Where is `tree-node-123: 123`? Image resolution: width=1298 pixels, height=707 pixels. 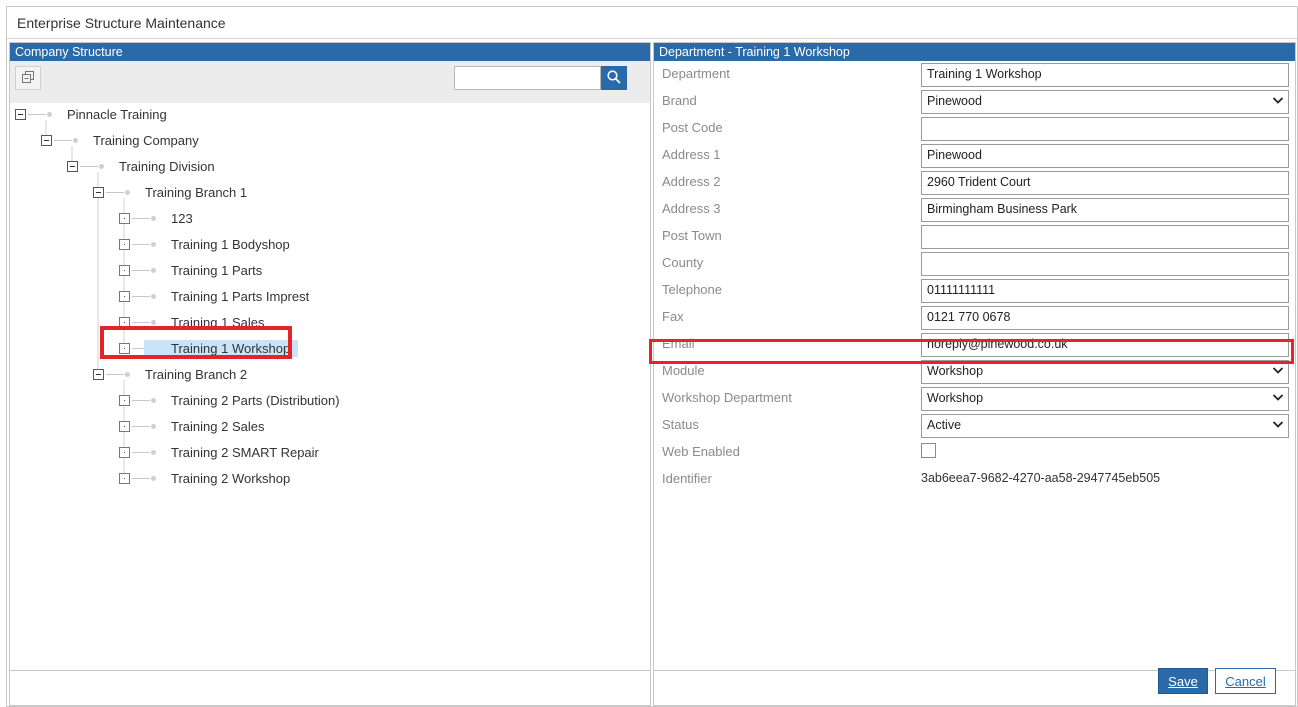
tree-node-123: 123 is located at coordinates (157, 218).